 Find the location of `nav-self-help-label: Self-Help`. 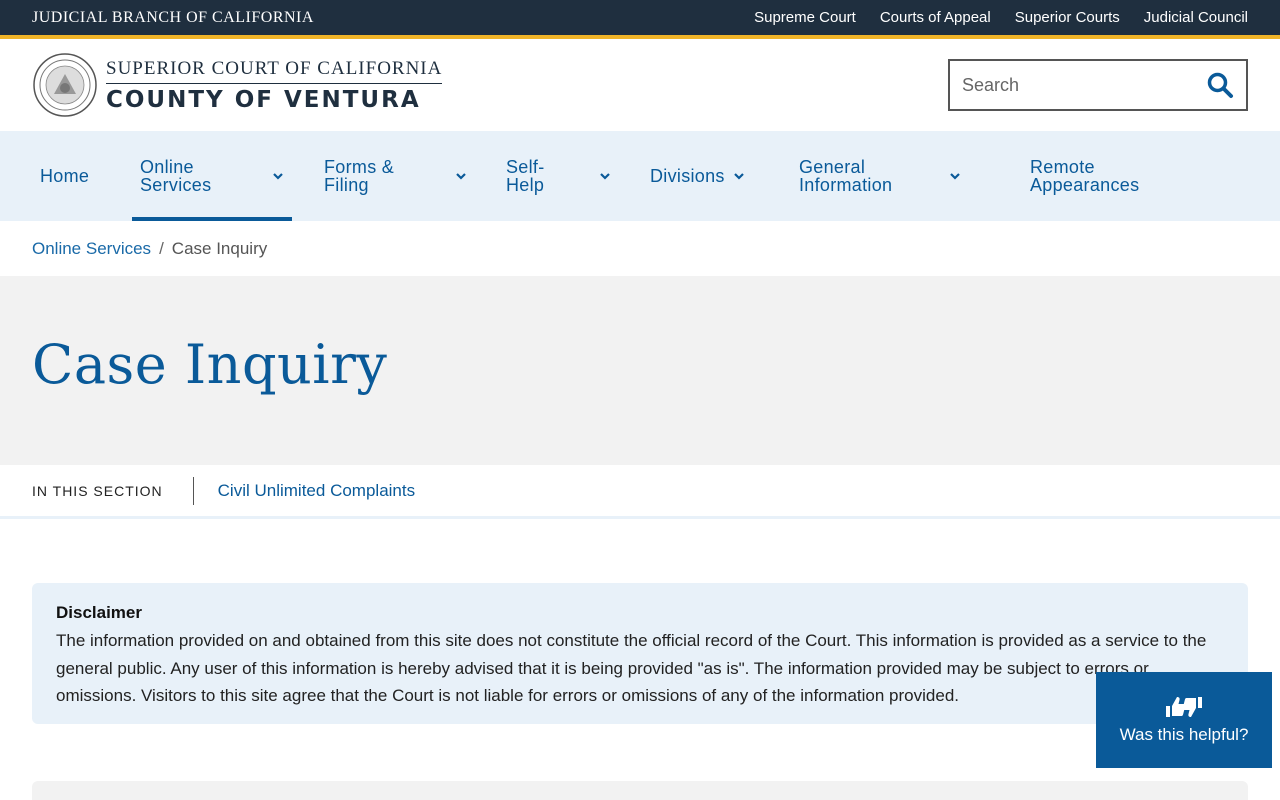

nav-self-help-label: Self-Help is located at coordinates (525, 176).